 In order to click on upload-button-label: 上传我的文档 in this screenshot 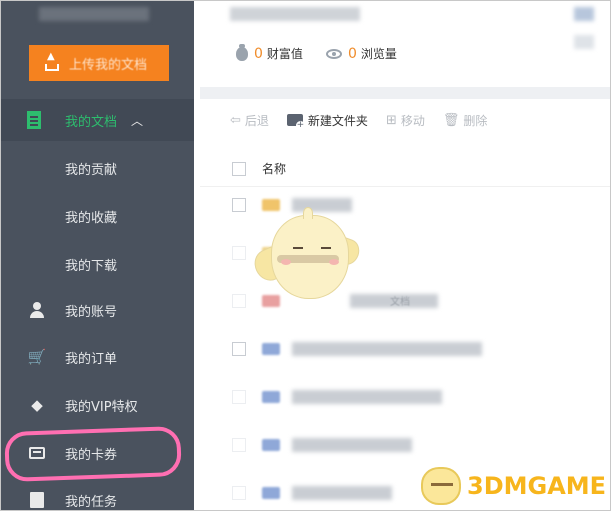, I will do `click(108, 65)`.